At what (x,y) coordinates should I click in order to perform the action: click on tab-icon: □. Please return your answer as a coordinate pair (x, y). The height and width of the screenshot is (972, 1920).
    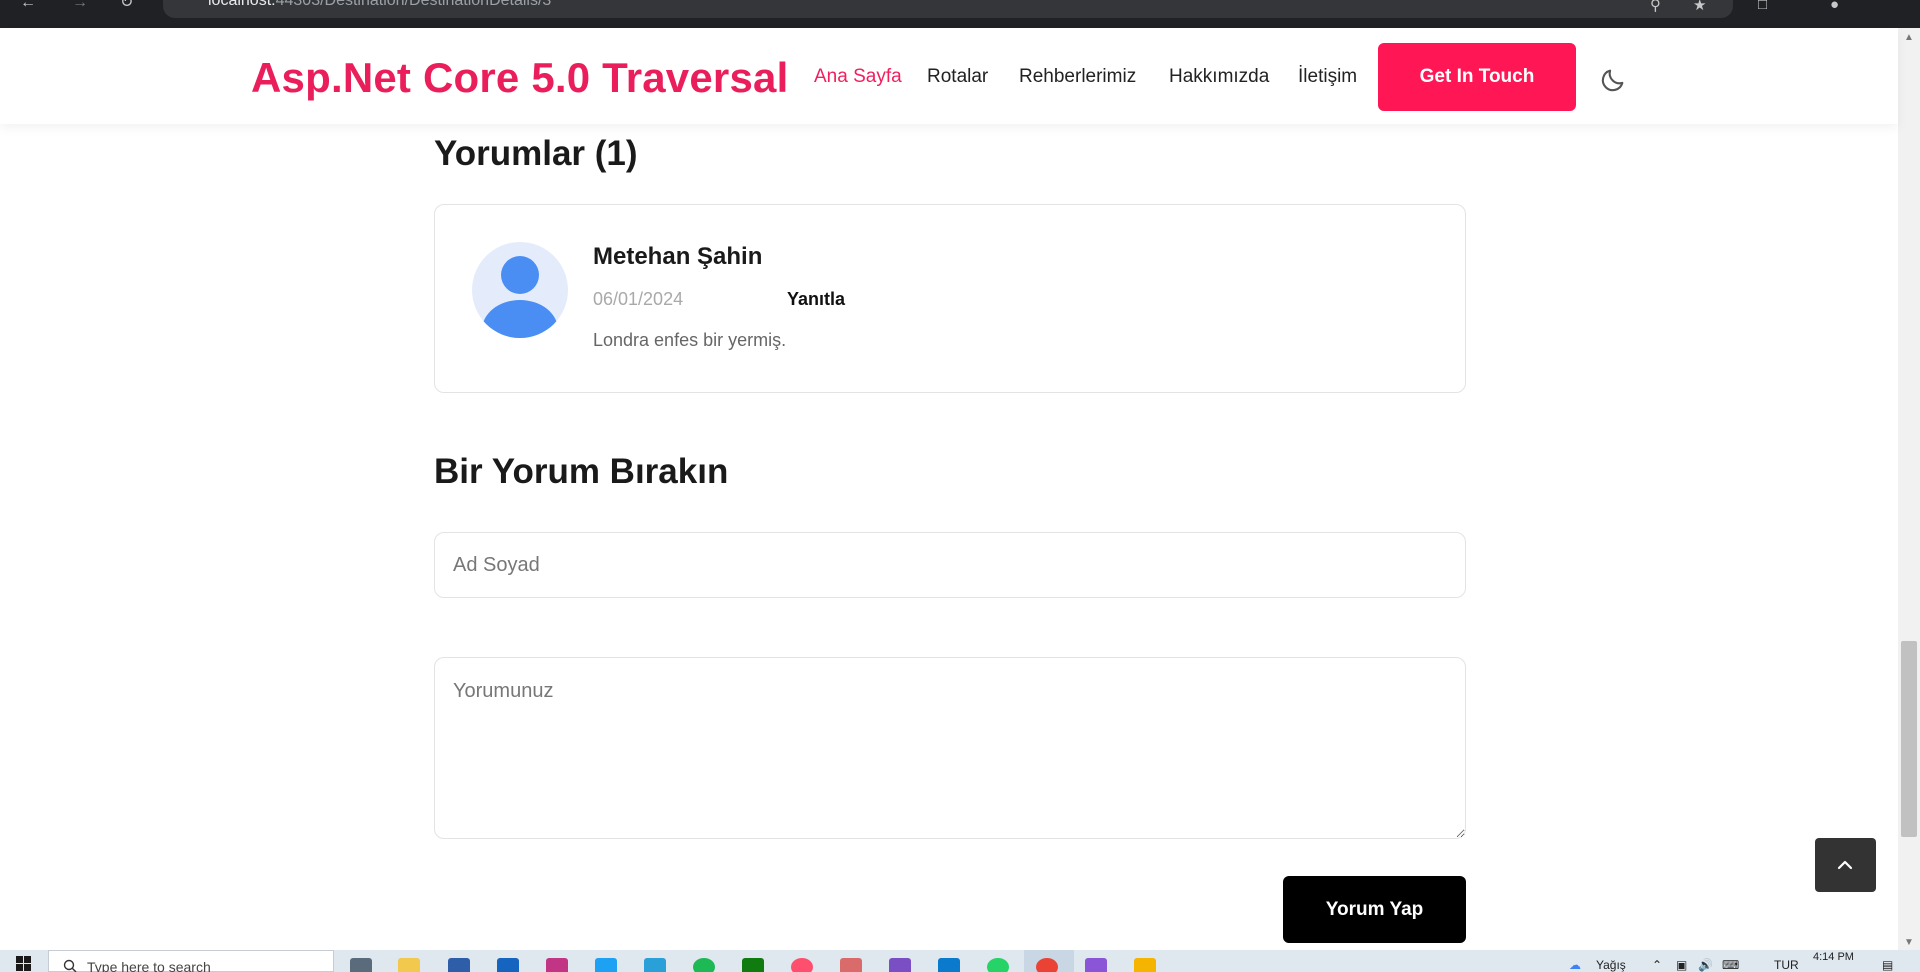
    Looking at the image, I should click on (1762, 6).